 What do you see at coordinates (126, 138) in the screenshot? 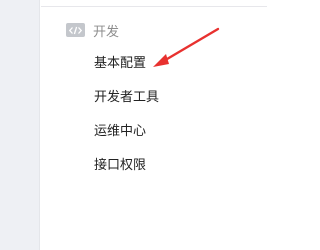
I see `sidebar-item-ops-center: 运维中心` at bounding box center [126, 138].